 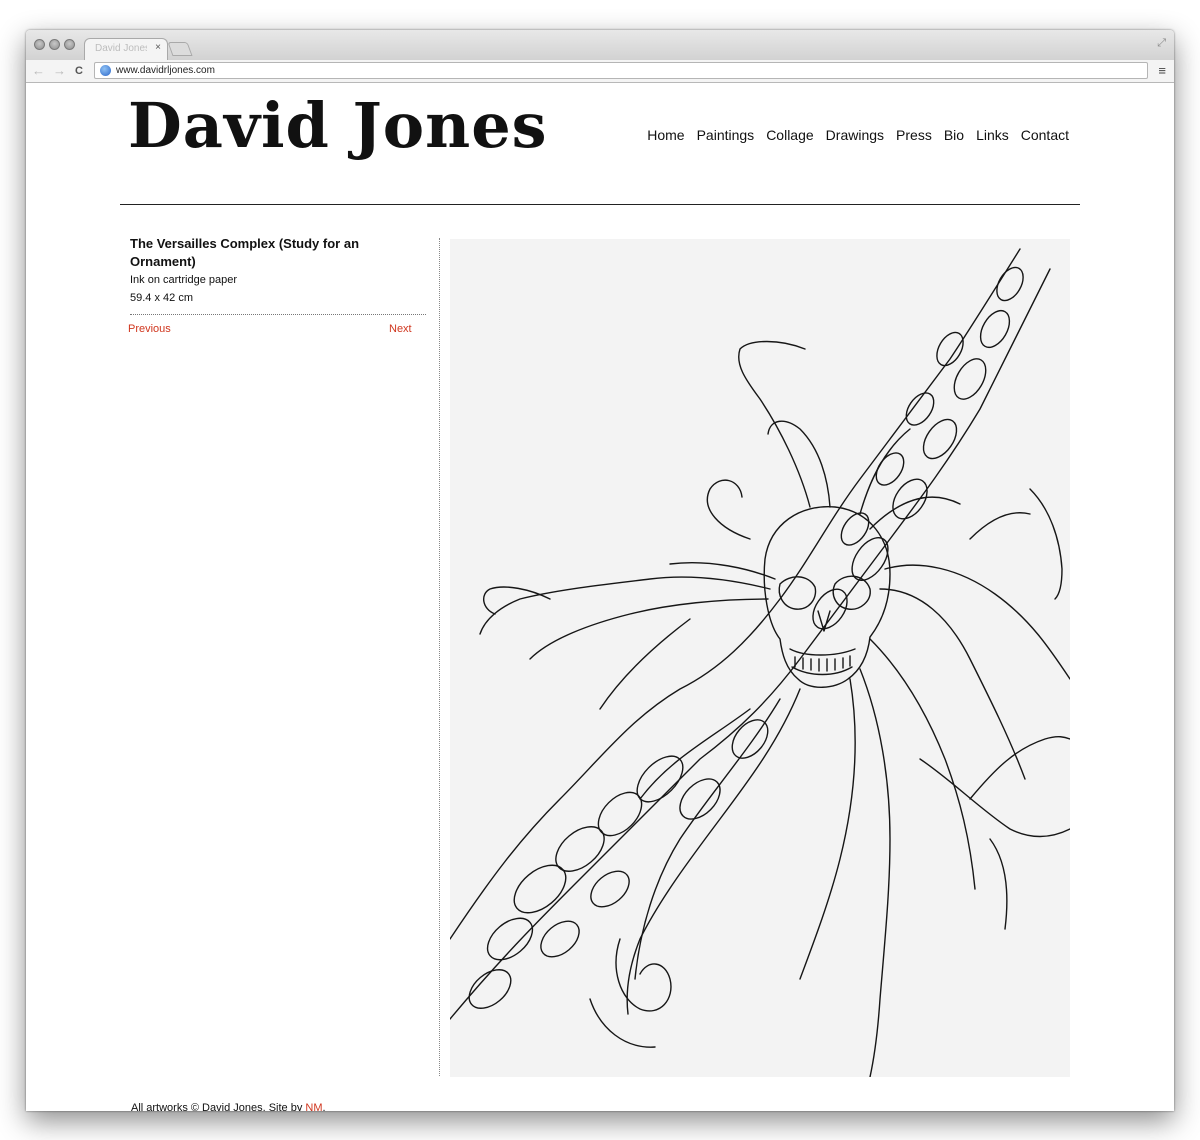 I want to click on artwork-size: 59.4 x 42 cm, so click(x=161, y=298).